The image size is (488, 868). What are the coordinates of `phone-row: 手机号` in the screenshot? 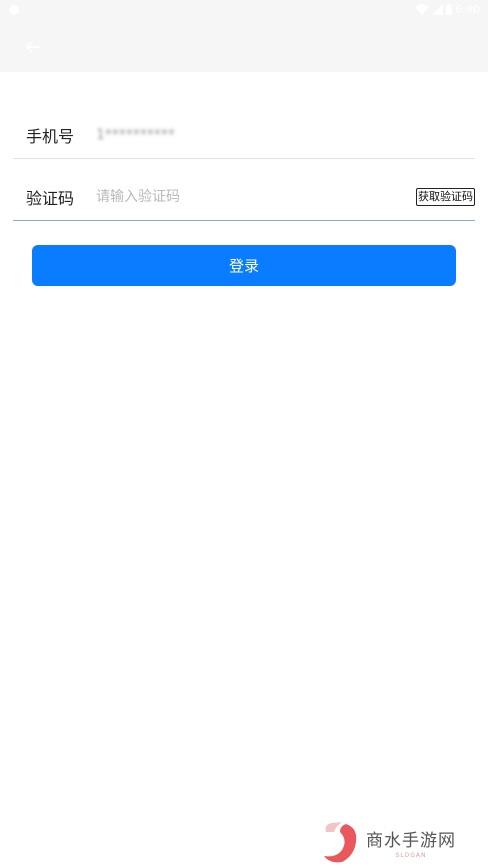 It's located at (244, 135).